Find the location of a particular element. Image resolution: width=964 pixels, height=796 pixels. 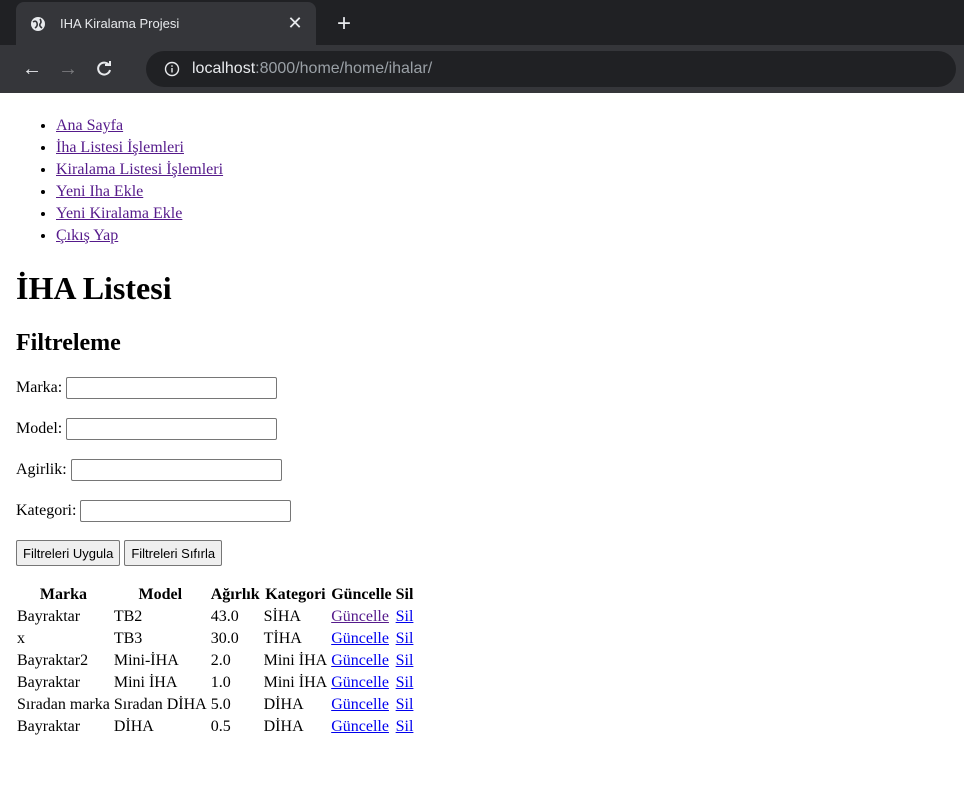

nav-item-kiralama-listesi: Kiralama Listesi İşlemleri is located at coordinates (502, 170).